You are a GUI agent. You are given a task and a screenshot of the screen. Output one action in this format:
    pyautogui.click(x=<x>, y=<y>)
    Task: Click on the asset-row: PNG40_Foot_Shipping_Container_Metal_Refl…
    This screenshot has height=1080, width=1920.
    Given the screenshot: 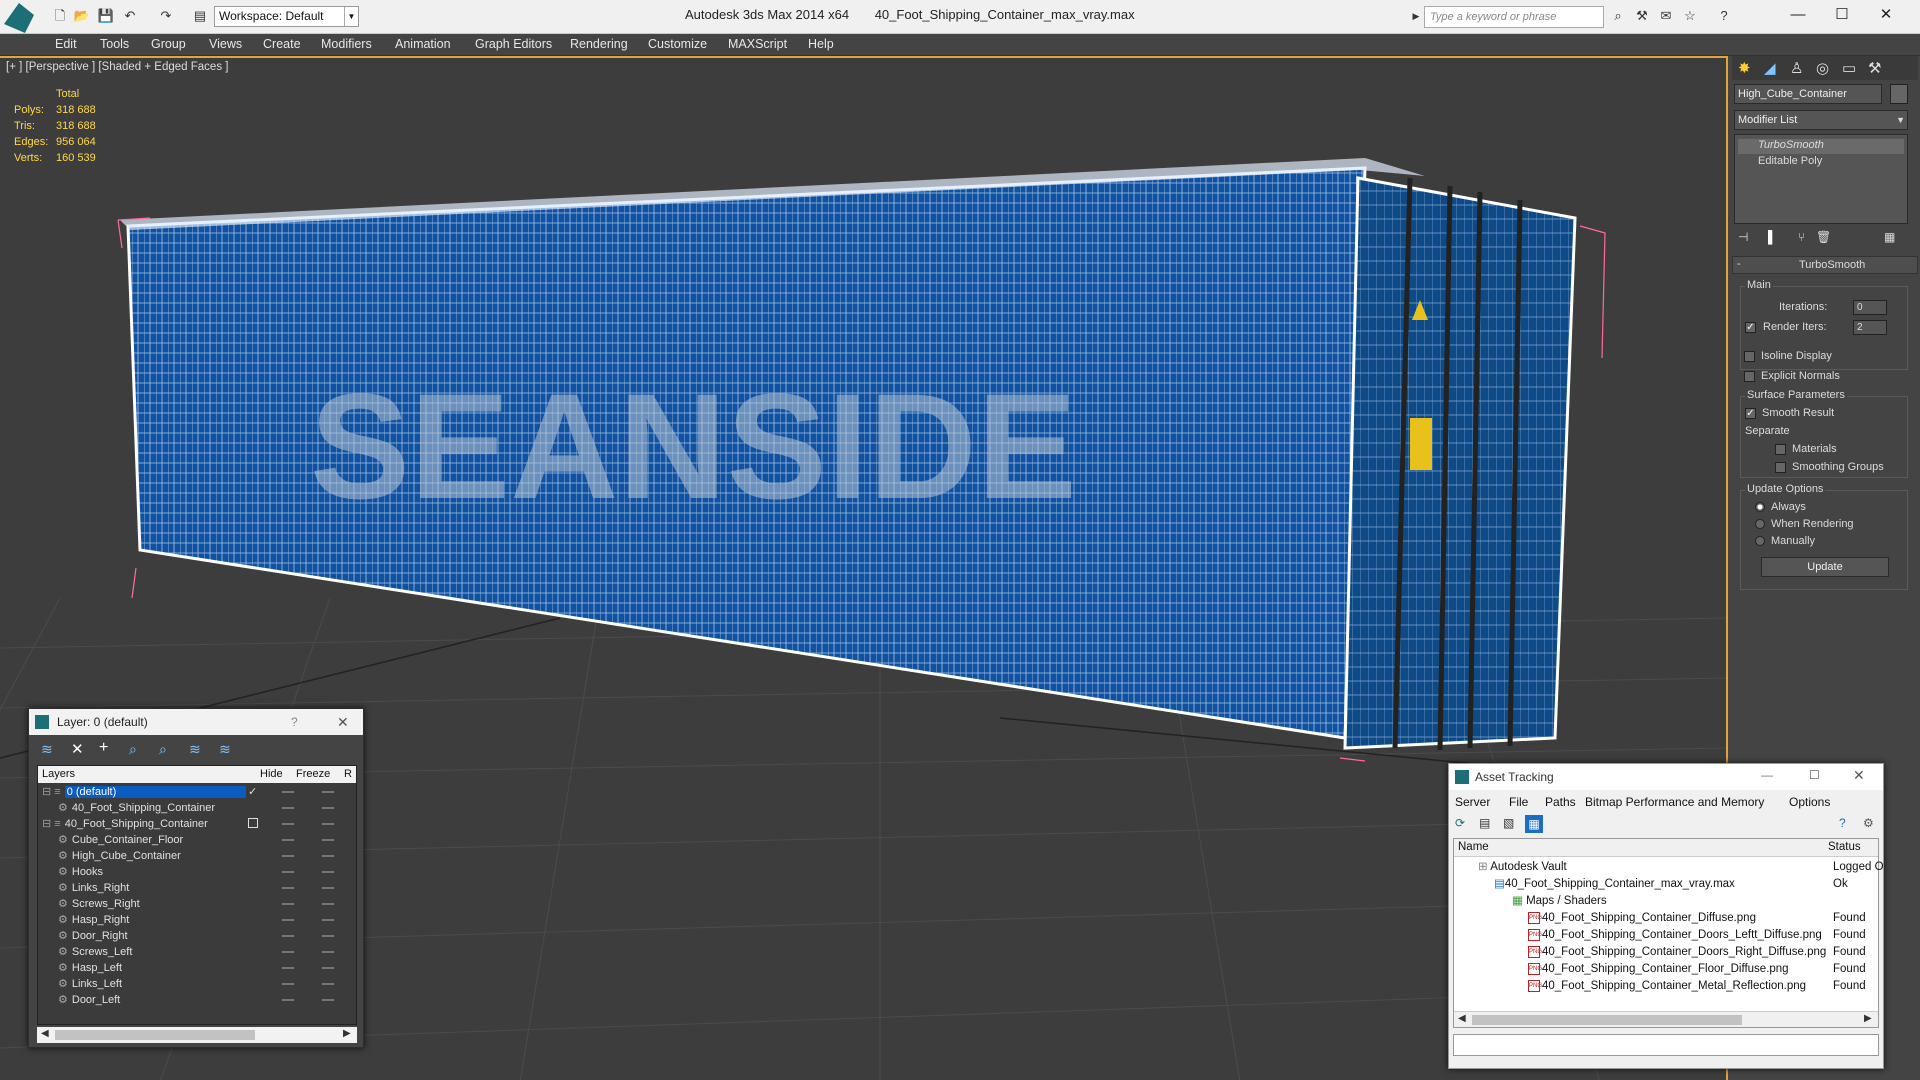 What is the action you would take?
    pyautogui.click(x=1670, y=986)
    